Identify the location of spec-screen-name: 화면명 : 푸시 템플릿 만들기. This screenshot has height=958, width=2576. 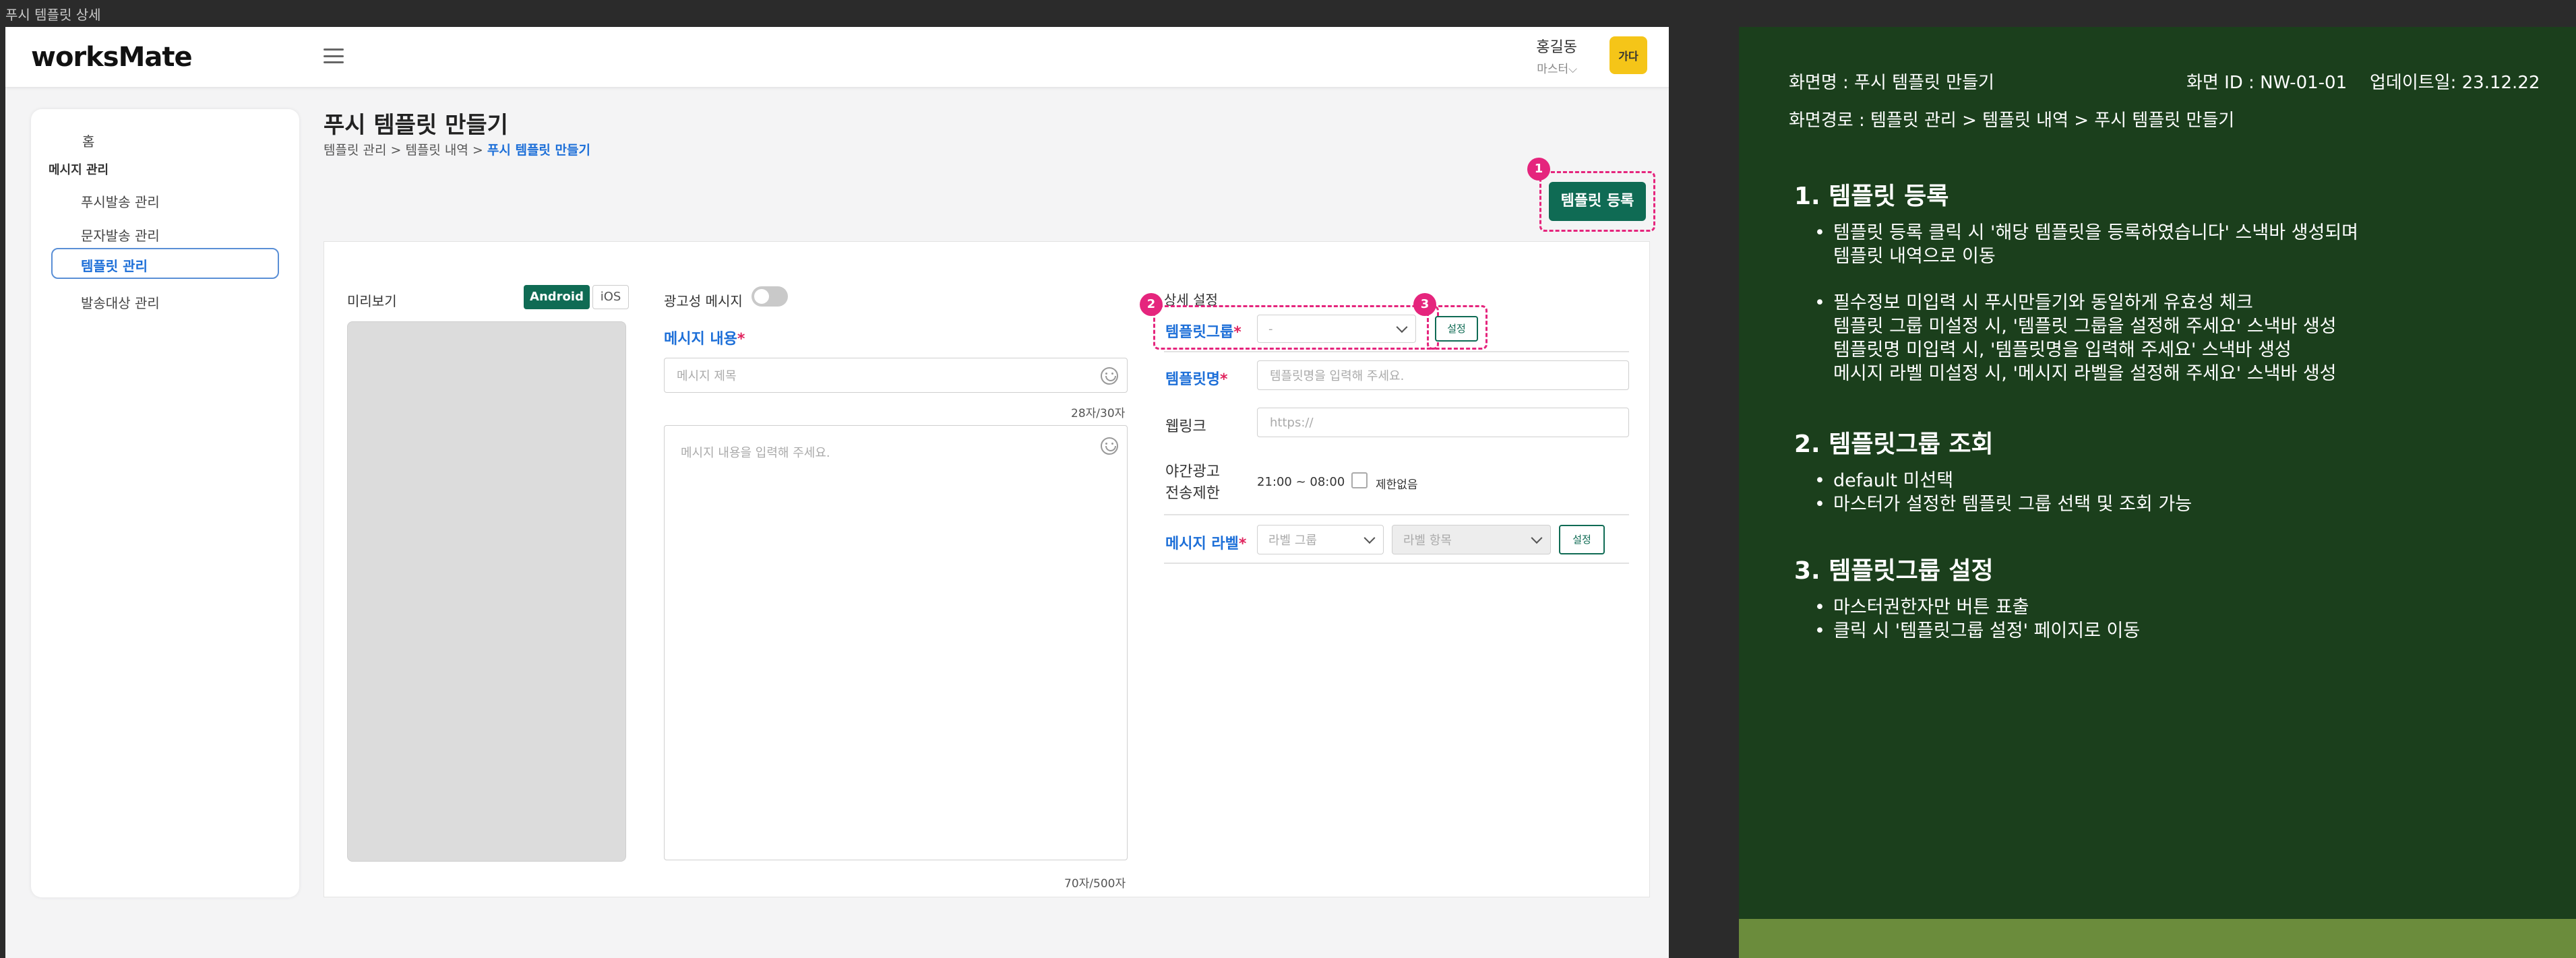
(1892, 83).